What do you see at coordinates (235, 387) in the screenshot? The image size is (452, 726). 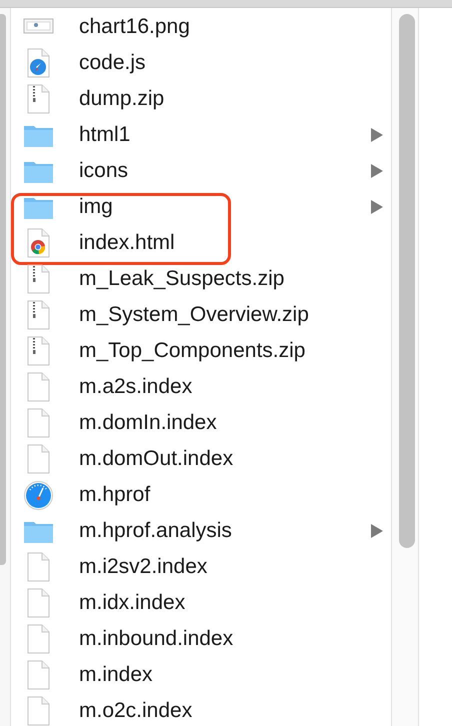 I see `file-name: m.a2s.index` at bounding box center [235, 387].